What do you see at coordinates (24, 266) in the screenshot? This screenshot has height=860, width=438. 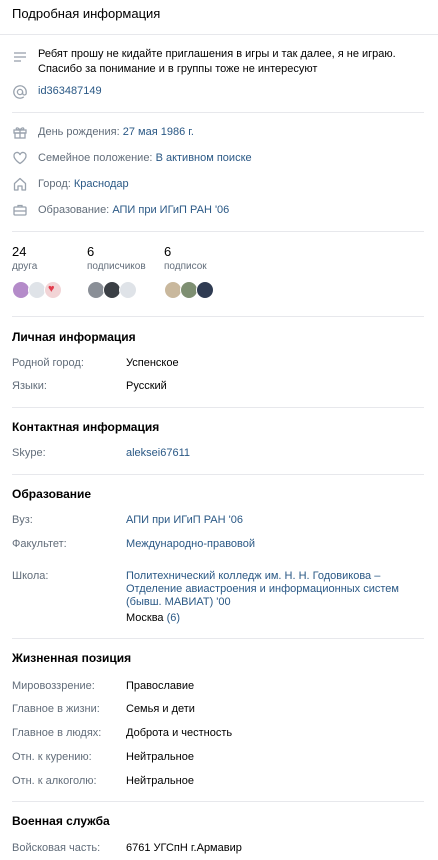 I see `friends-label: друга` at bounding box center [24, 266].